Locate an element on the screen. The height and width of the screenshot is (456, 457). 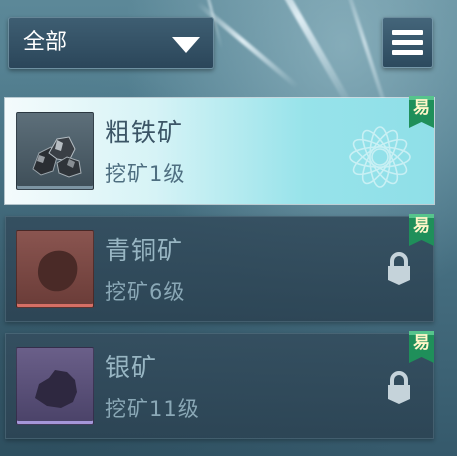
menu-button is located at coordinates (407, 42).